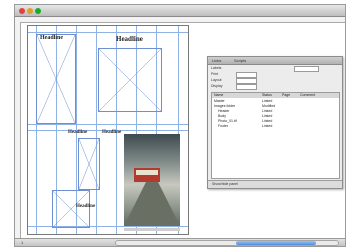 The image size is (350, 251). Describe the element at coordinates (269, 106) in the screenshot. I see `row-status: Modified` at that location.